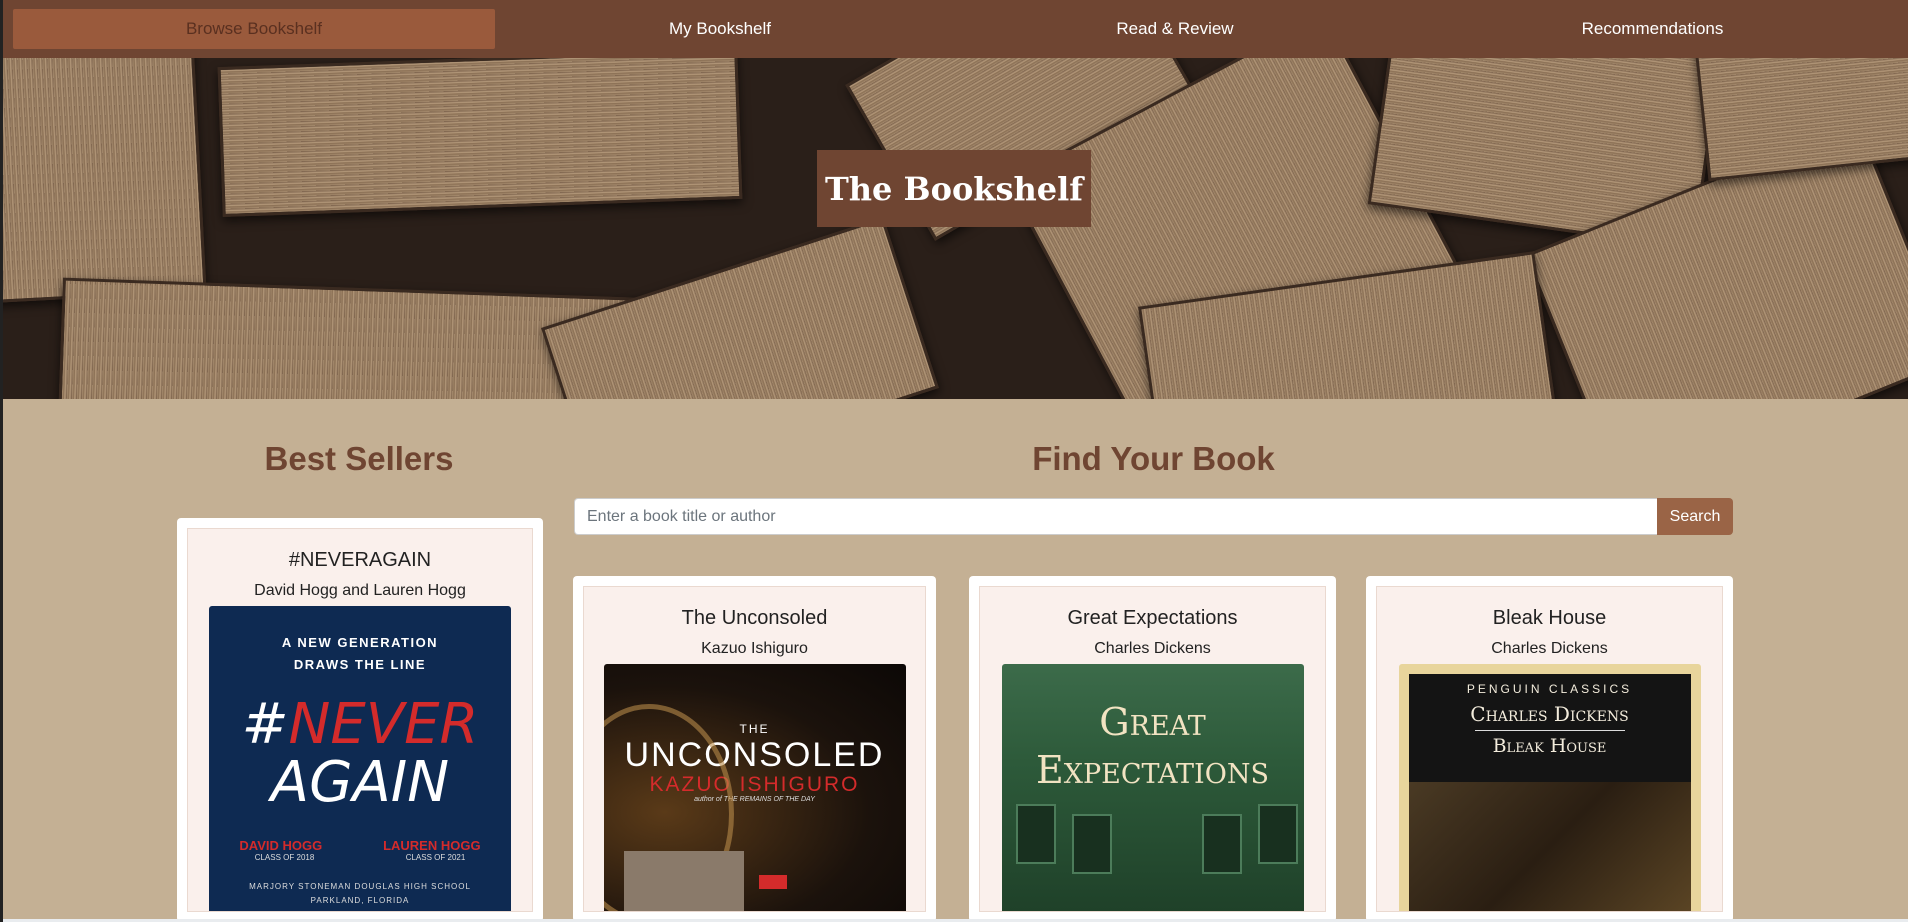  I want to click on cover-painting, so click(1549, 846).